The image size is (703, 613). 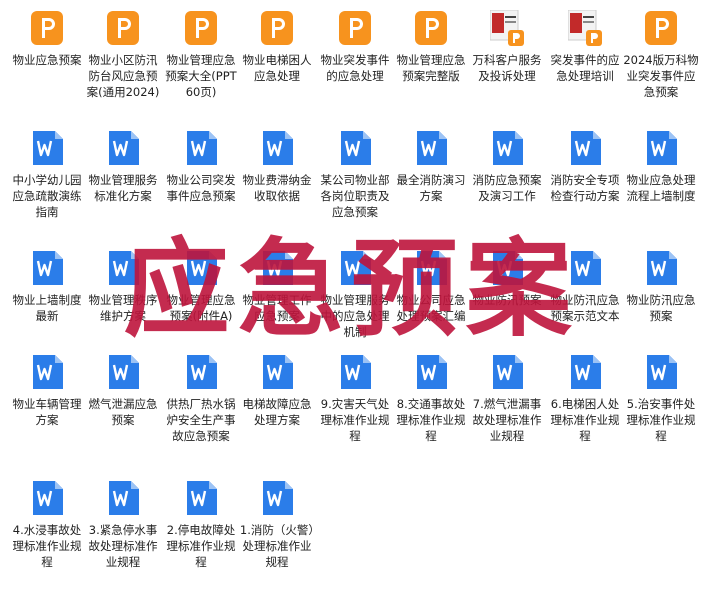 I want to click on file-item: 物业车辆管理方案, so click(x=47, y=404).